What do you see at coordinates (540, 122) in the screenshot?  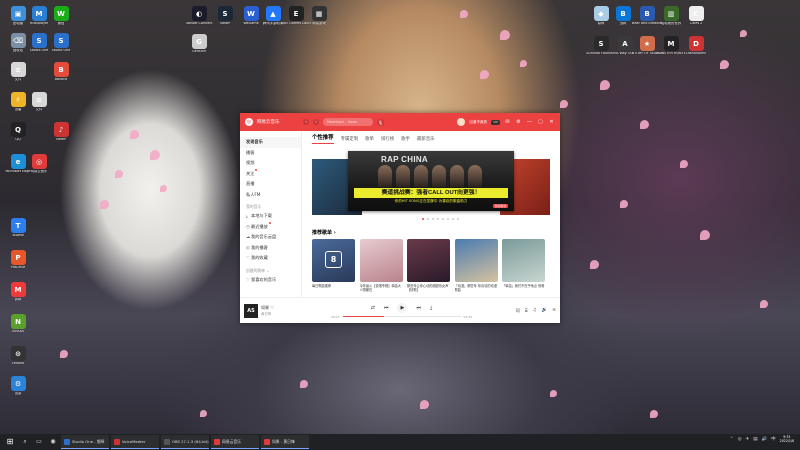 I see `maximize-button: ▢` at bounding box center [540, 122].